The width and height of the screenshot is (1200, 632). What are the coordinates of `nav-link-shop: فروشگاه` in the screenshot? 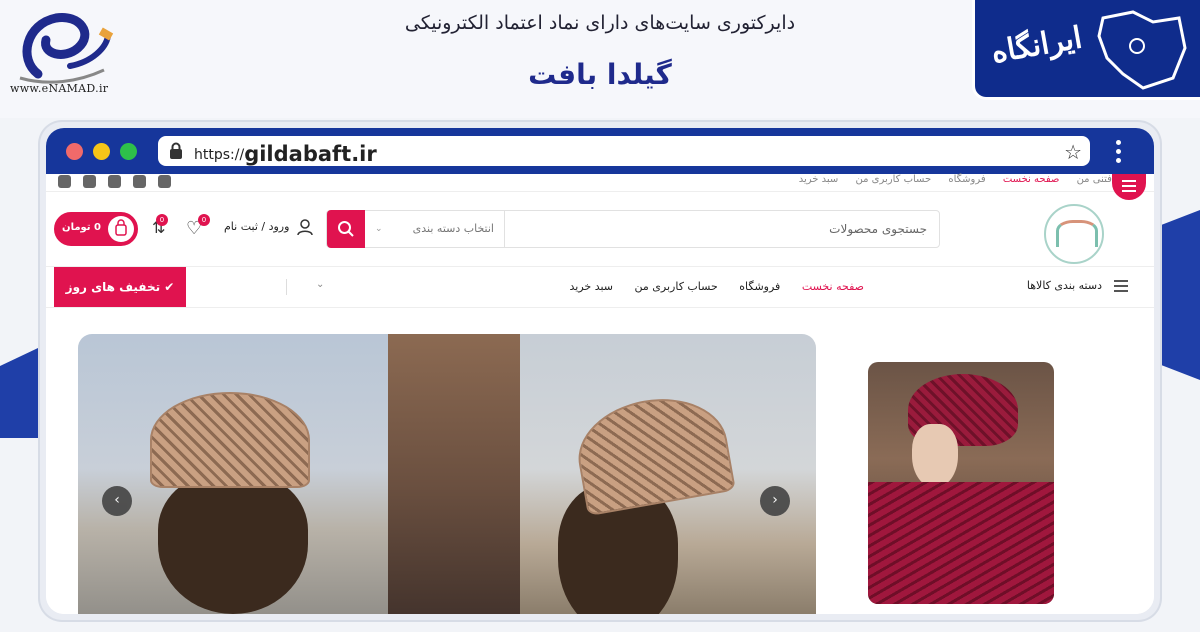 It's located at (759, 286).